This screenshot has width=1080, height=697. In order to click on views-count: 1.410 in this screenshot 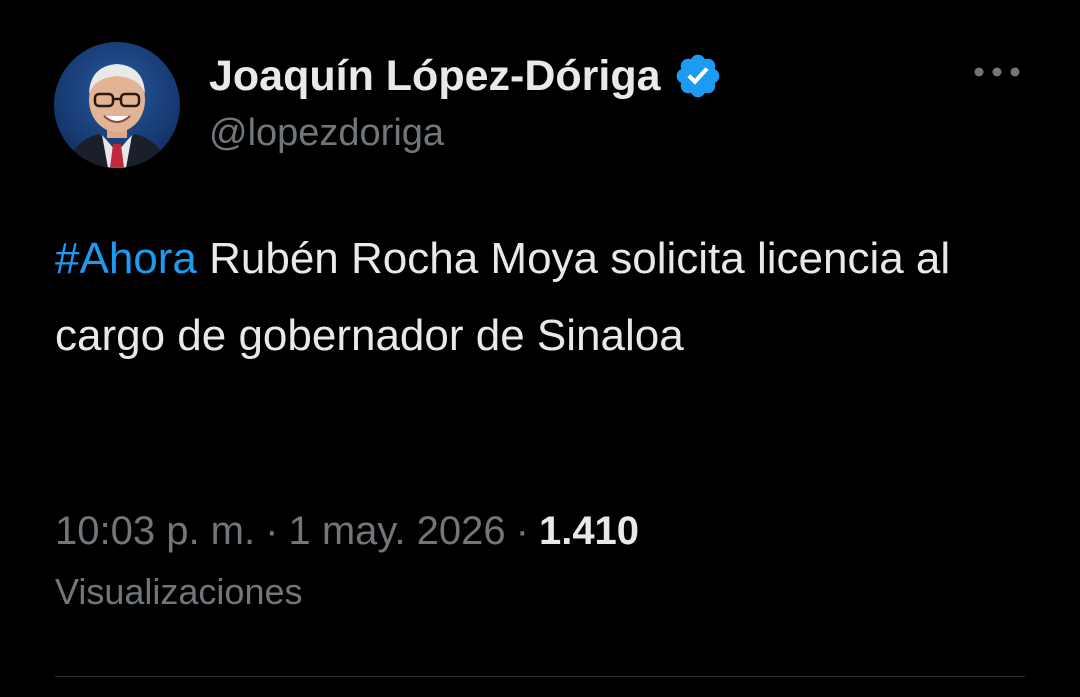, I will do `click(589, 531)`.